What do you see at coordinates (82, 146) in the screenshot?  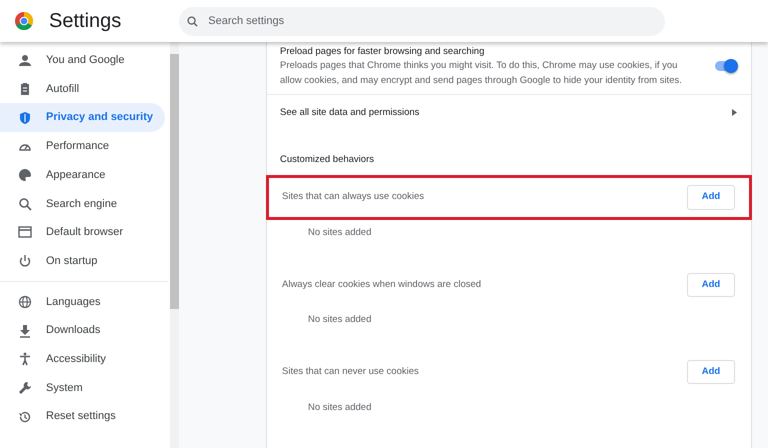 I see `sidebar-item: Performance` at bounding box center [82, 146].